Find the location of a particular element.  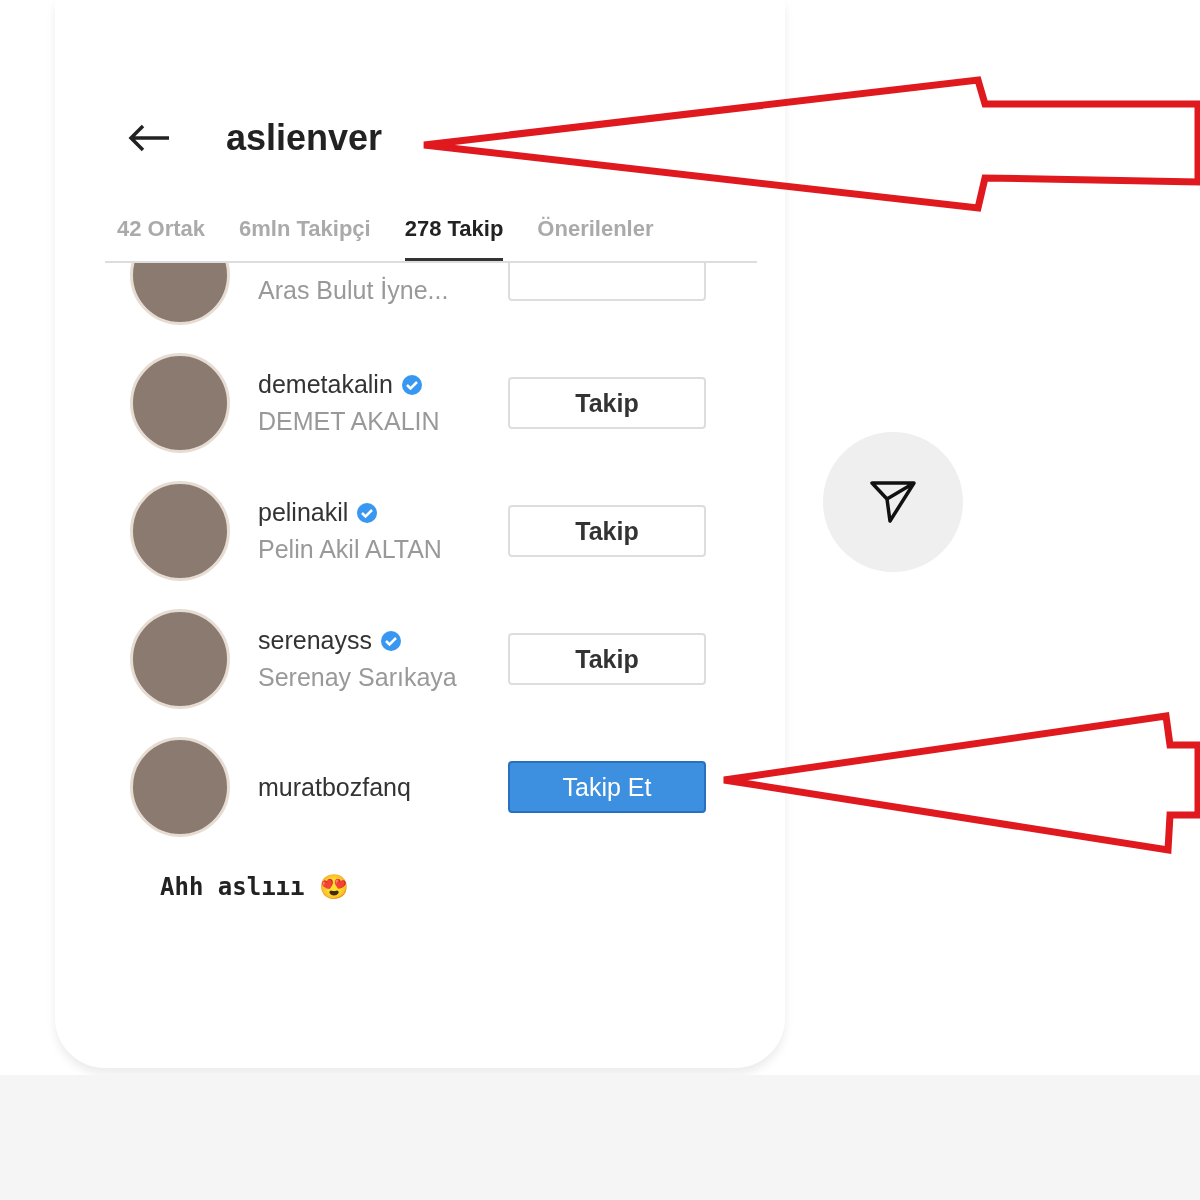

full-name: Pelin Akil ALTAN is located at coordinates (350, 549).